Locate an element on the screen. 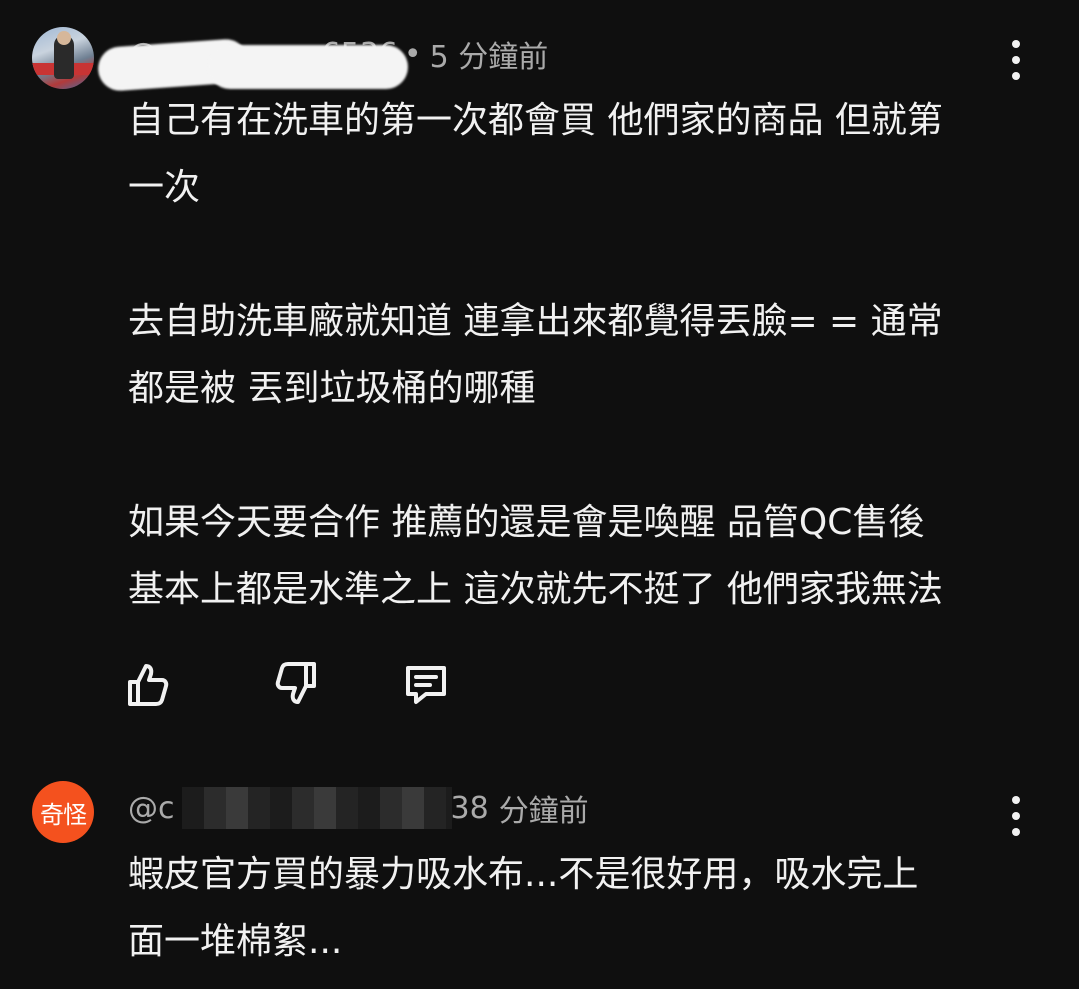 Image resolution: width=1079 pixels, height=989 pixels. comment-timestamp: 5 分鐘前 is located at coordinates (489, 57).